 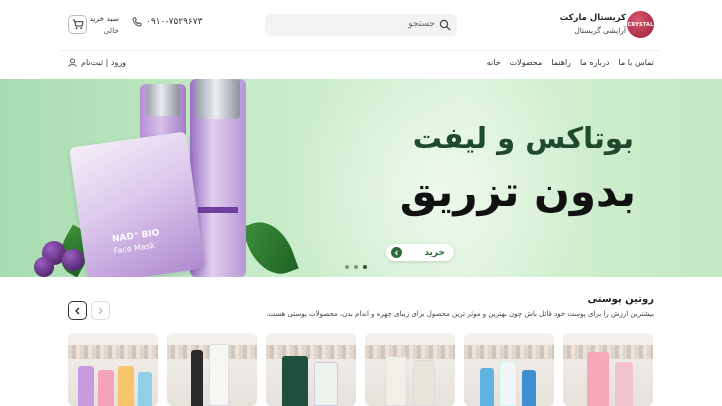 I want to click on brand-logo: CRYSTAL, so click(x=640, y=24).